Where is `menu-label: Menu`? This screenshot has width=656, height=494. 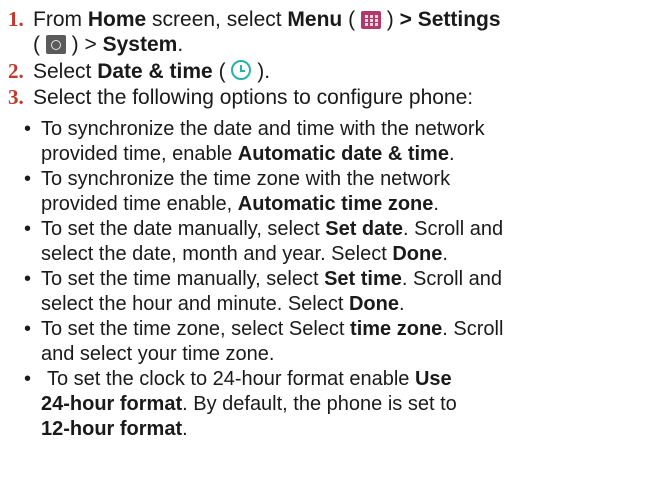
menu-label: Menu is located at coordinates (315, 19).